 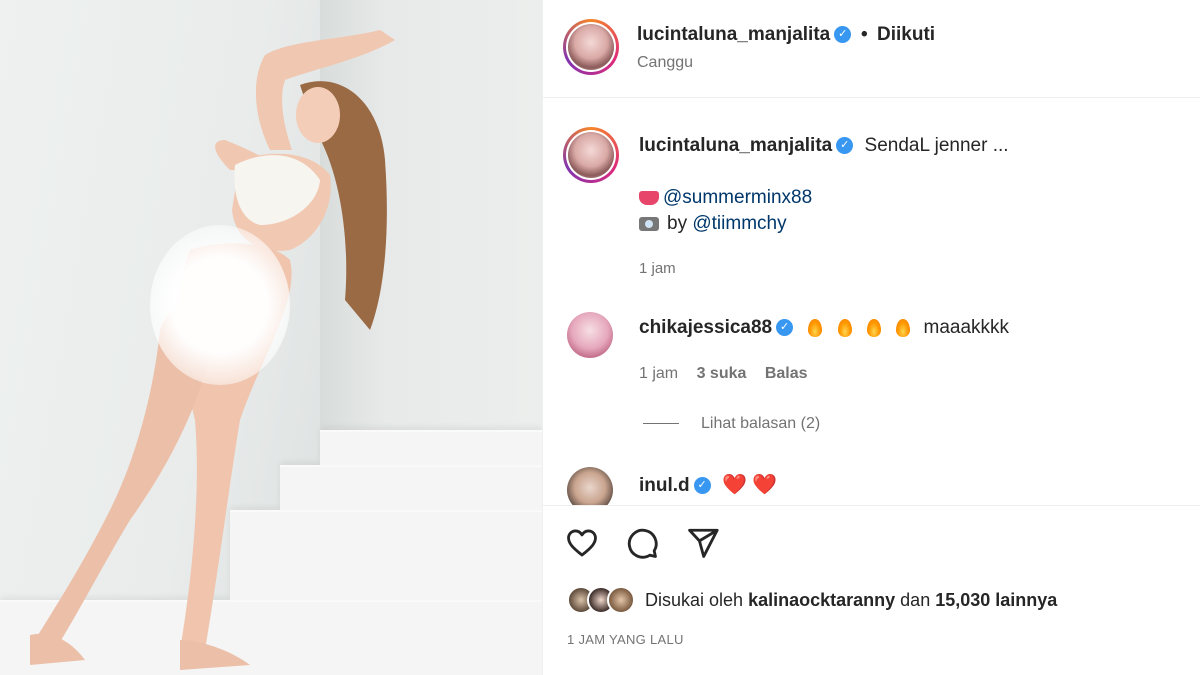 I want to click on comment-meta: 1 jam 3 suka Balas, so click(x=730, y=374).